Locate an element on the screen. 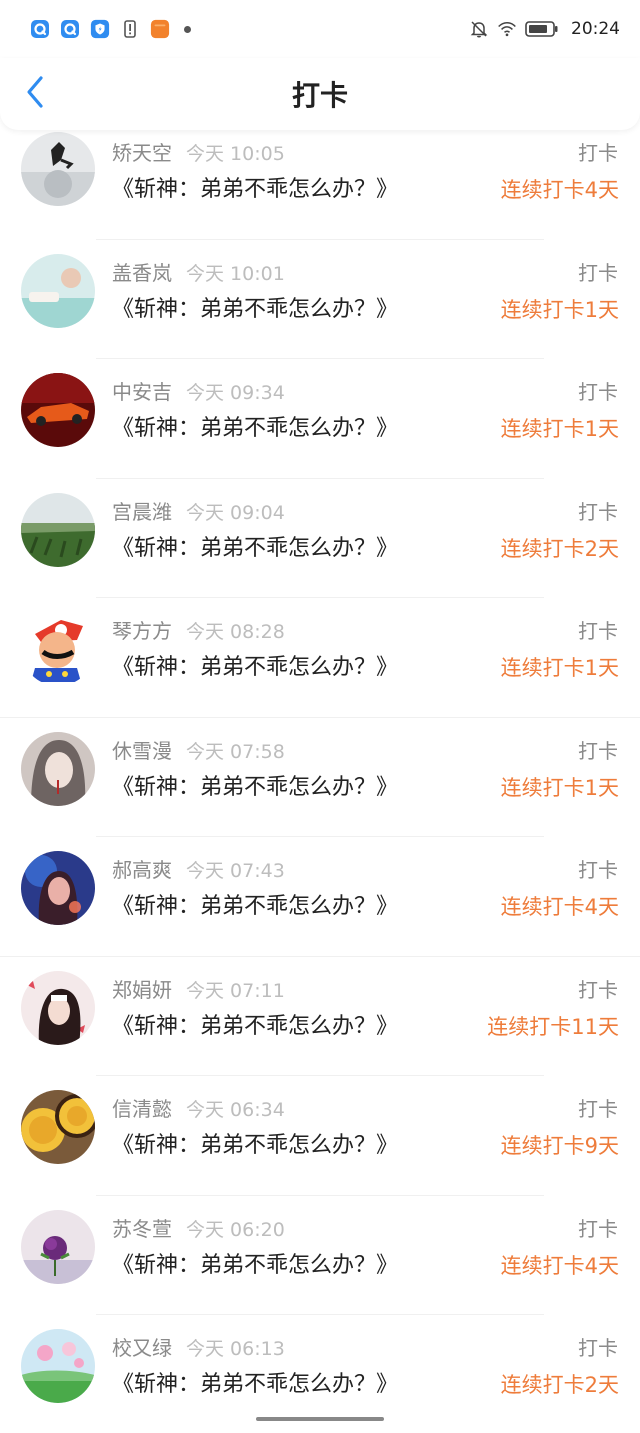 The image size is (640, 1433). checkin-time: 今天 06:20 is located at coordinates (235, 1229).